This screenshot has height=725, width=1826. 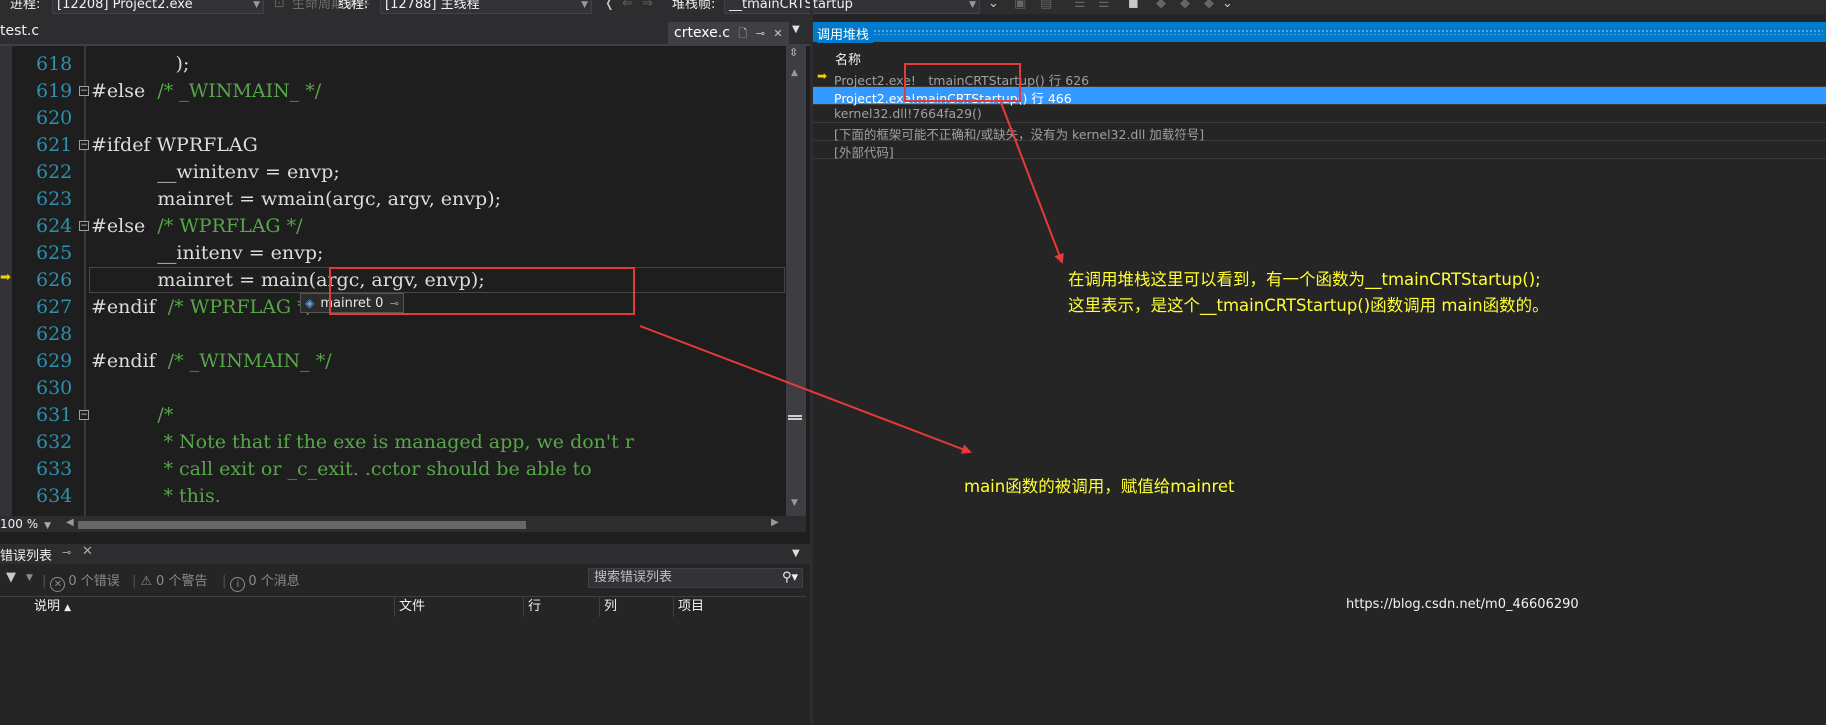 What do you see at coordinates (207, 253) in the screenshot?
I see `code-line: __initenv = envp;` at bounding box center [207, 253].